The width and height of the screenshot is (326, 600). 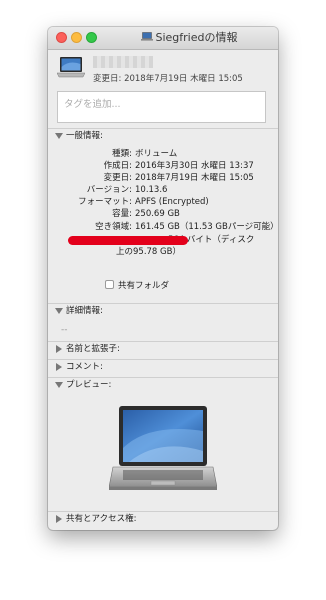 What do you see at coordinates (93, 349) in the screenshot?
I see `name-ext-title: 名前と拡張子:` at bounding box center [93, 349].